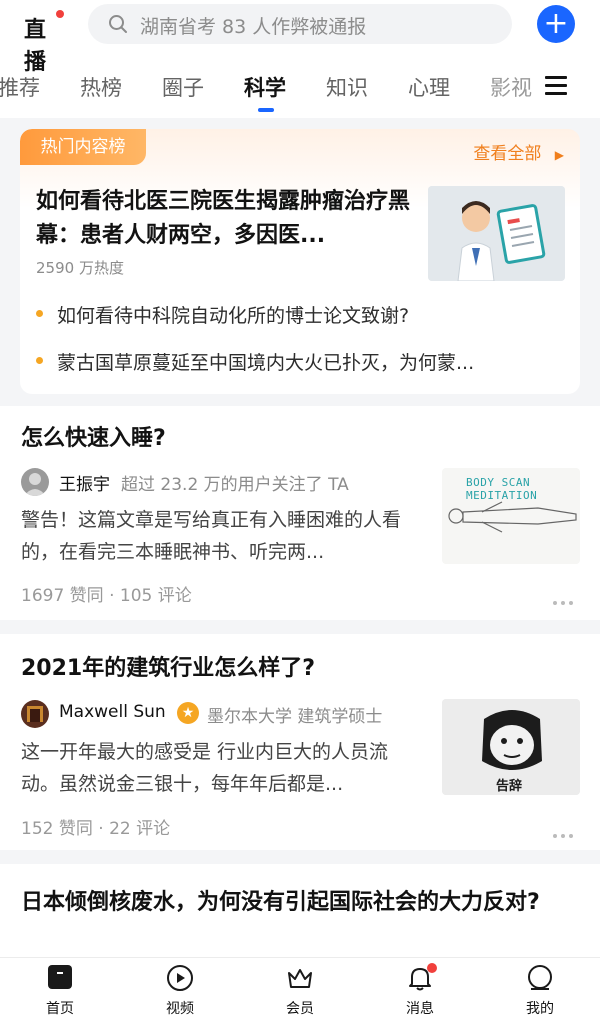 The width and height of the screenshot is (600, 1030). What do you see at coordinates (60, 978) in the screenshot?
I see `home-icon` at bounding box center [60, 978].